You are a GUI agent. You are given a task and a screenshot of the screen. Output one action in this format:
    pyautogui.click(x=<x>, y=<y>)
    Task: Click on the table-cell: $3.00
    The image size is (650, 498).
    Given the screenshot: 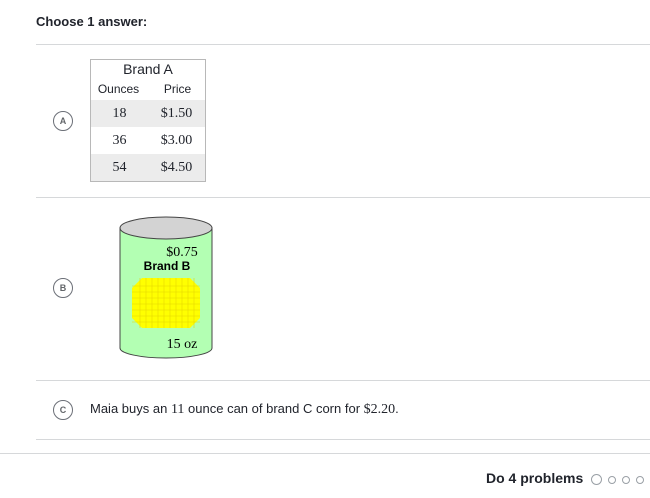 What is the action you would take?
    pyautogui.click(x=176, y=140)
    